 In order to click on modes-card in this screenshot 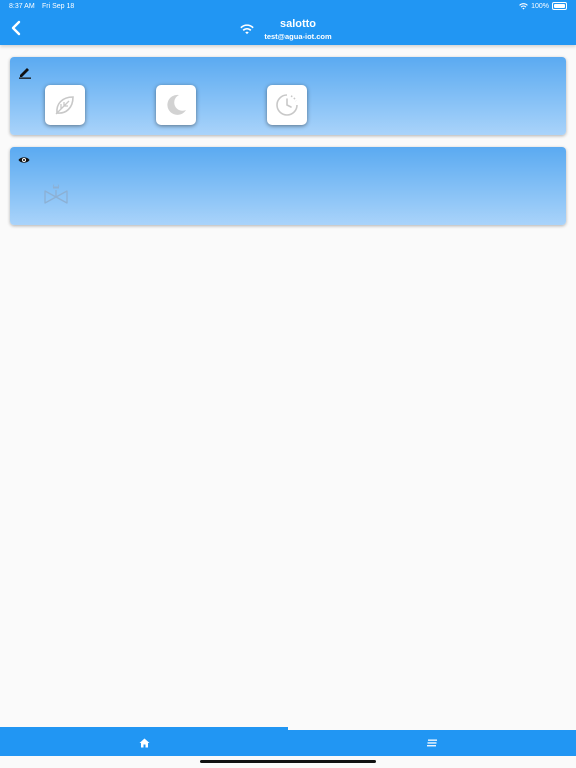, I will do `click(288, 96)`.